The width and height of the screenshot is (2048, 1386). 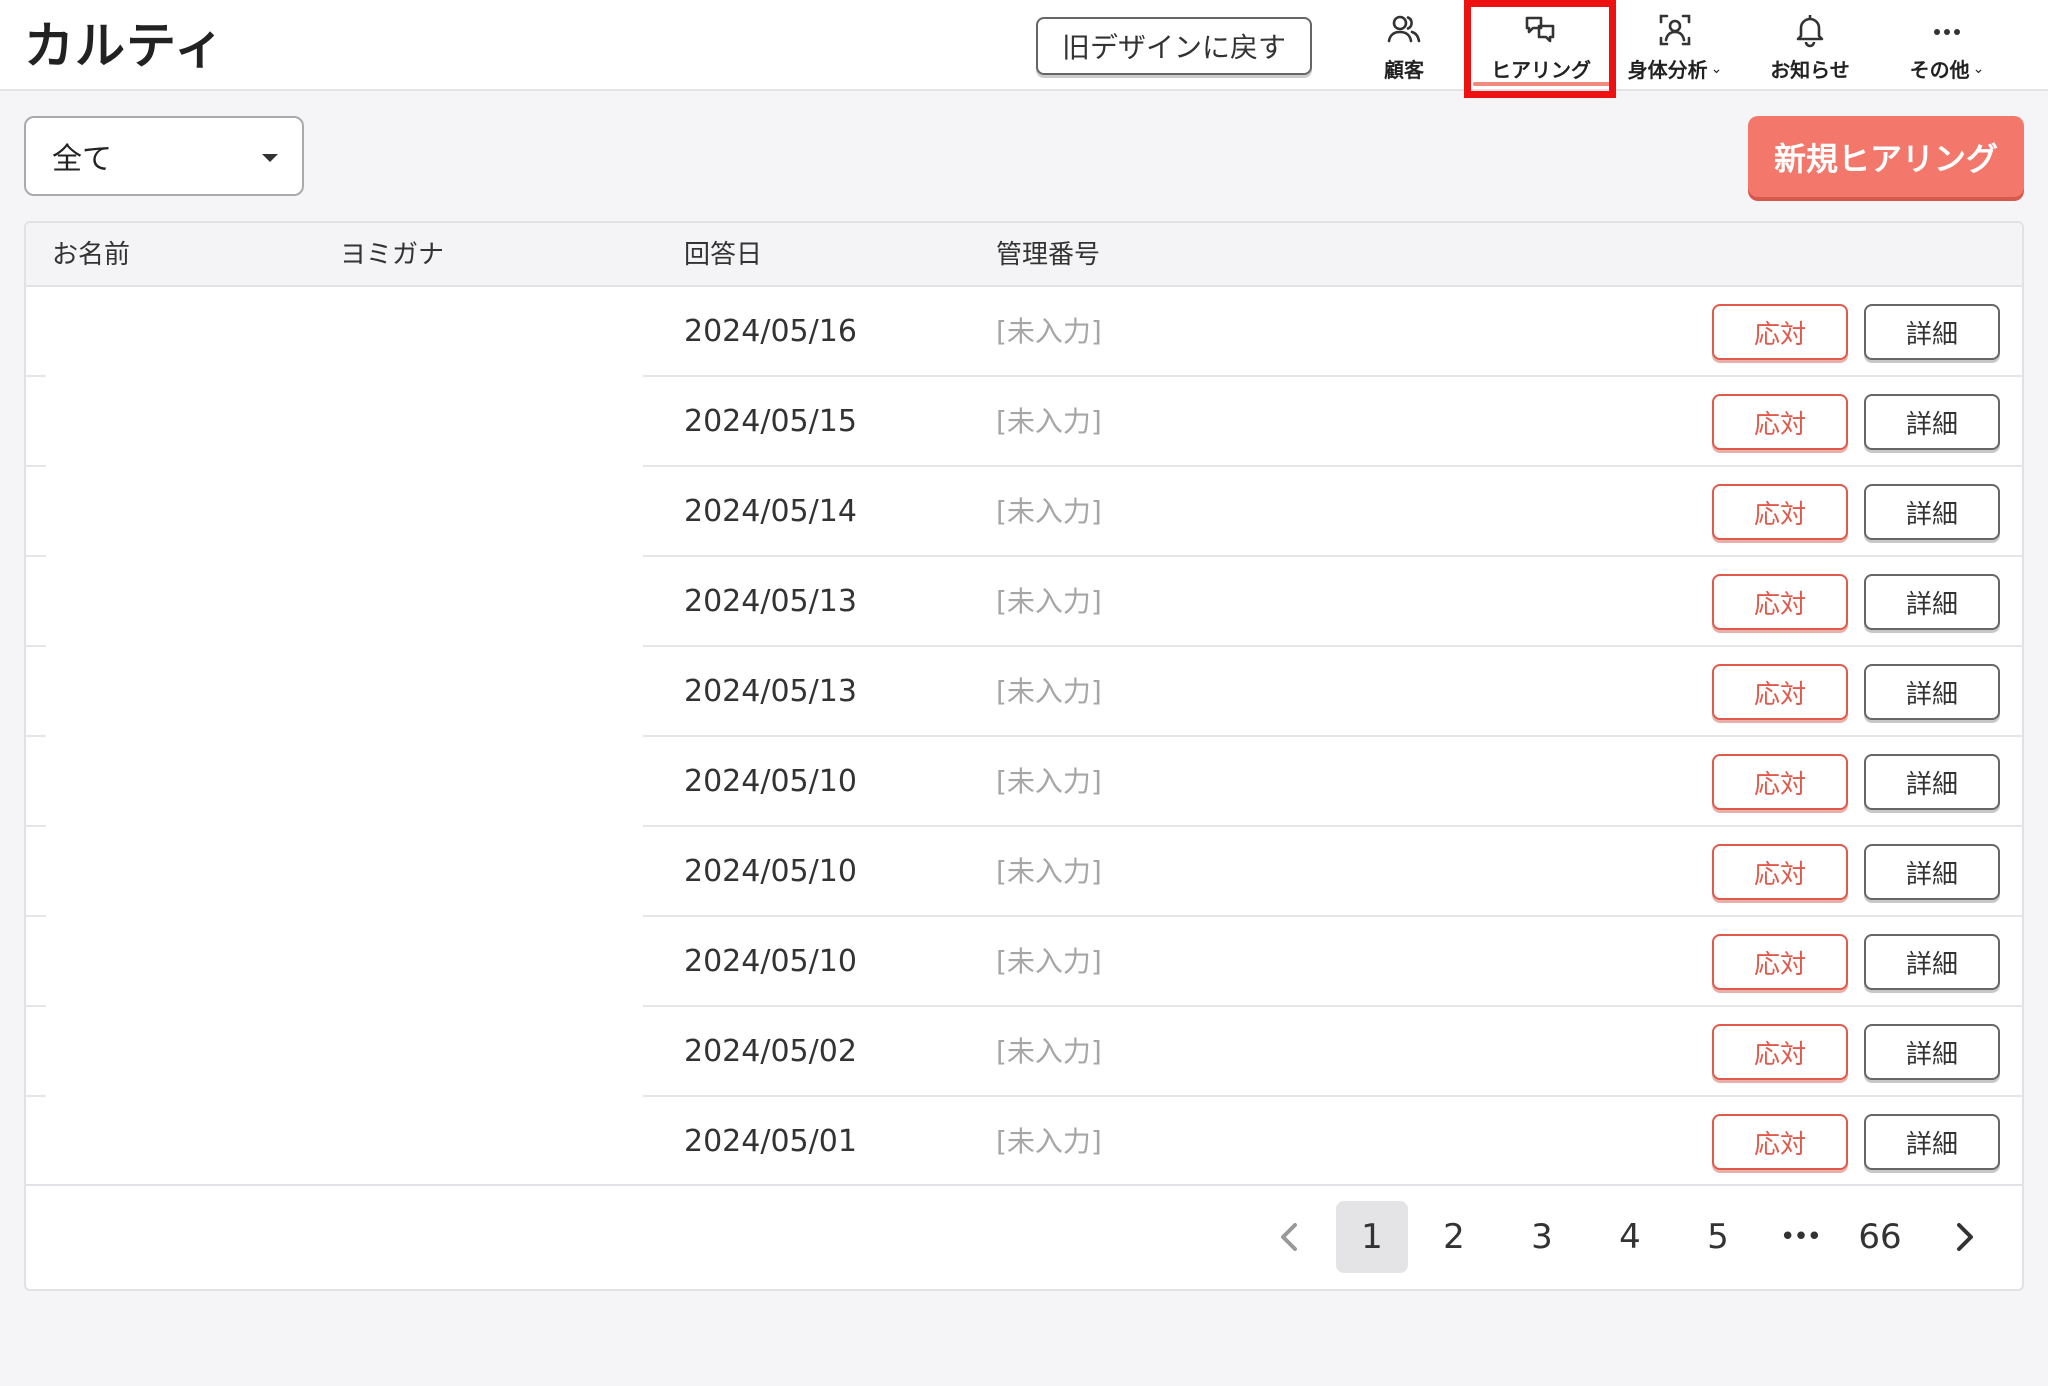 I want to click on chevron-right-icon, so click(x=1964, y=1237).